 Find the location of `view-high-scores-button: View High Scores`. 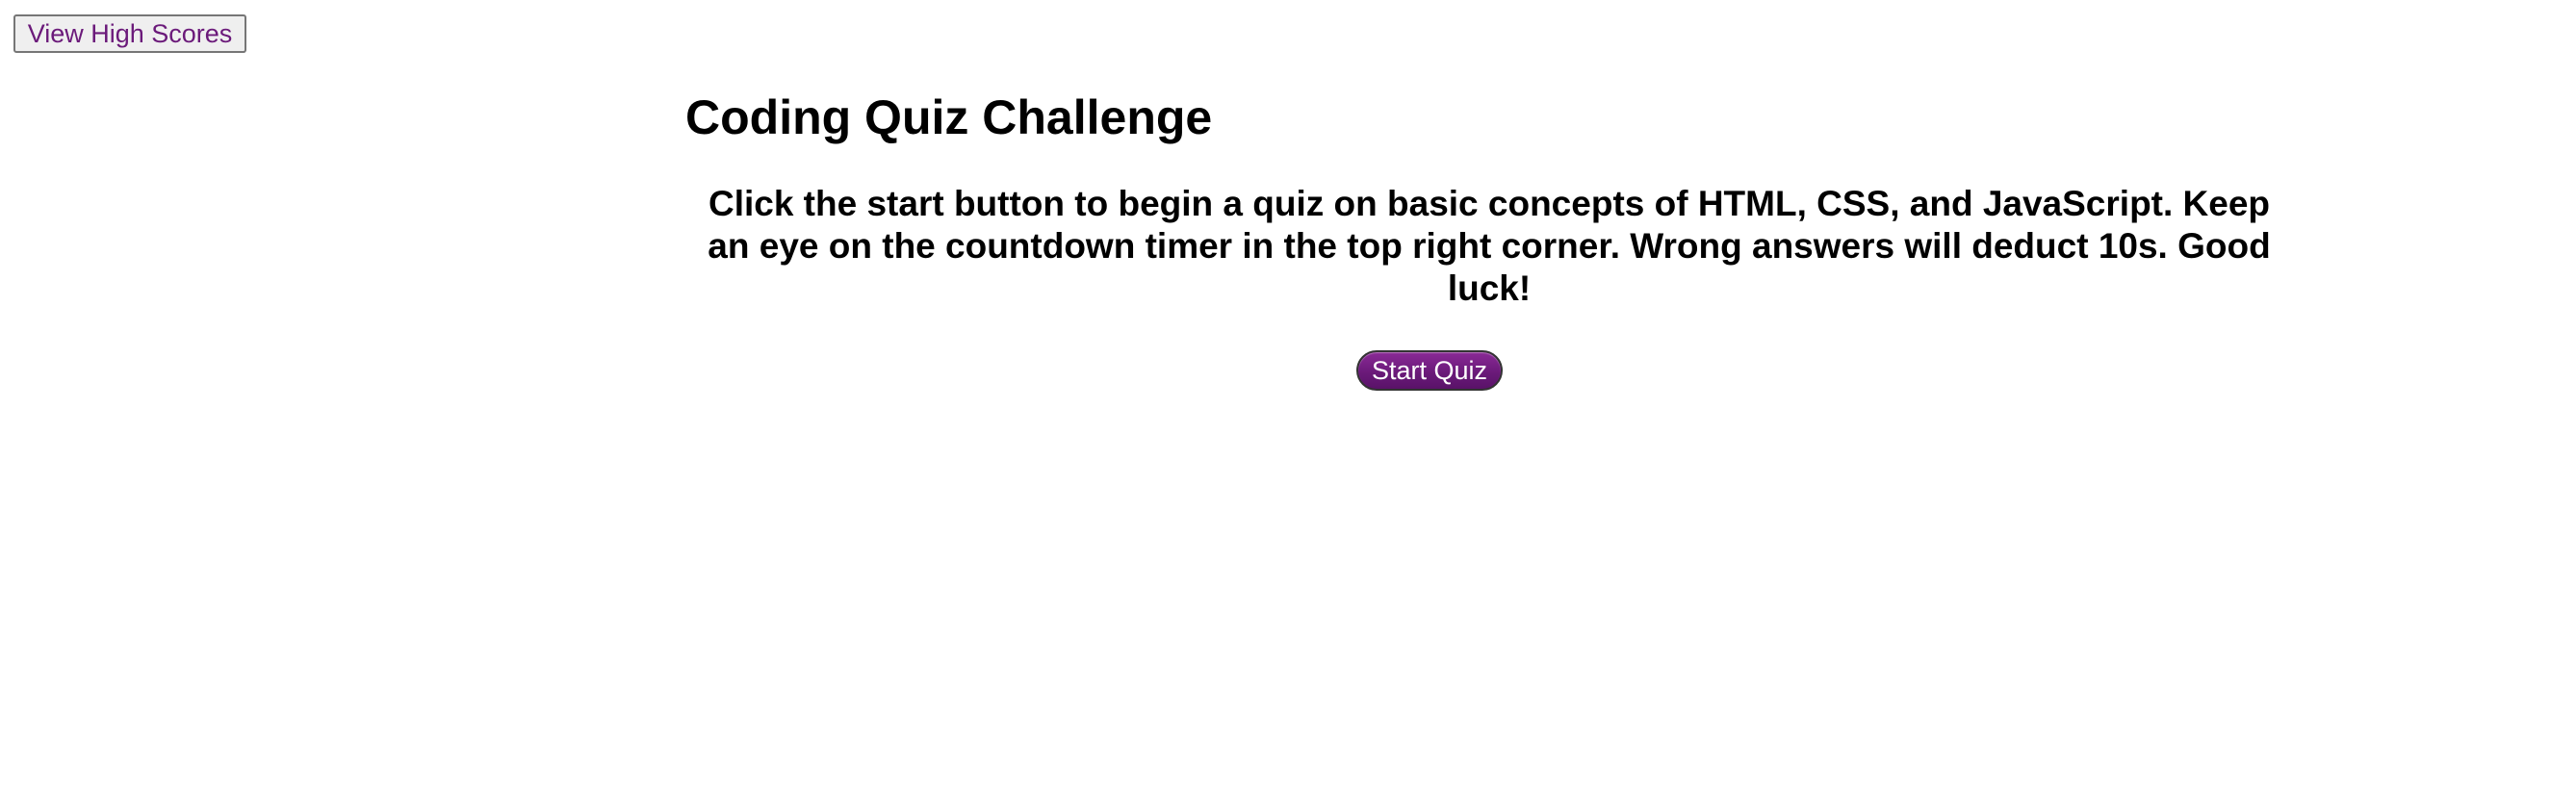

view-high-scores-button: View High Scores is located at coordinates (130, 33).